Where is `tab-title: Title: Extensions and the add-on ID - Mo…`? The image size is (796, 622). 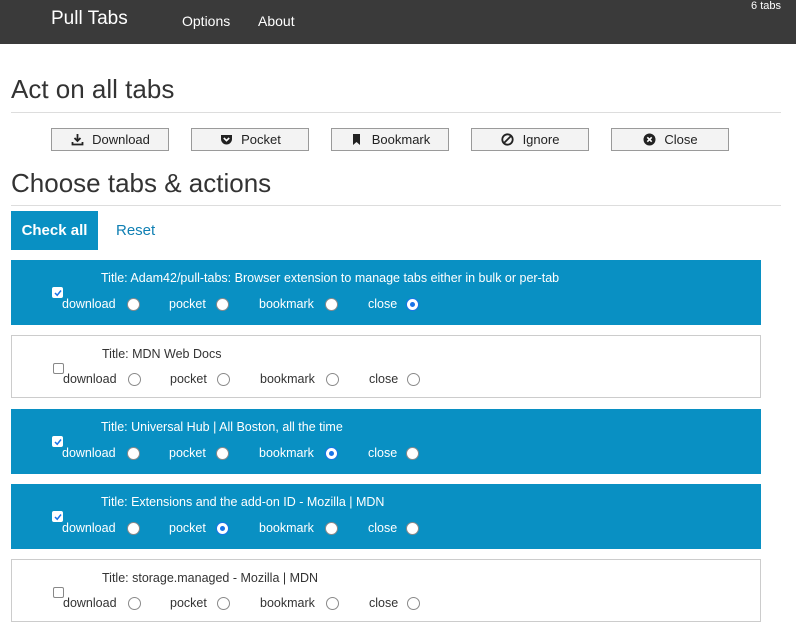 tab-title: Title: Extensions and the add-on ID - Mo… is located at coordinates (243, 502).